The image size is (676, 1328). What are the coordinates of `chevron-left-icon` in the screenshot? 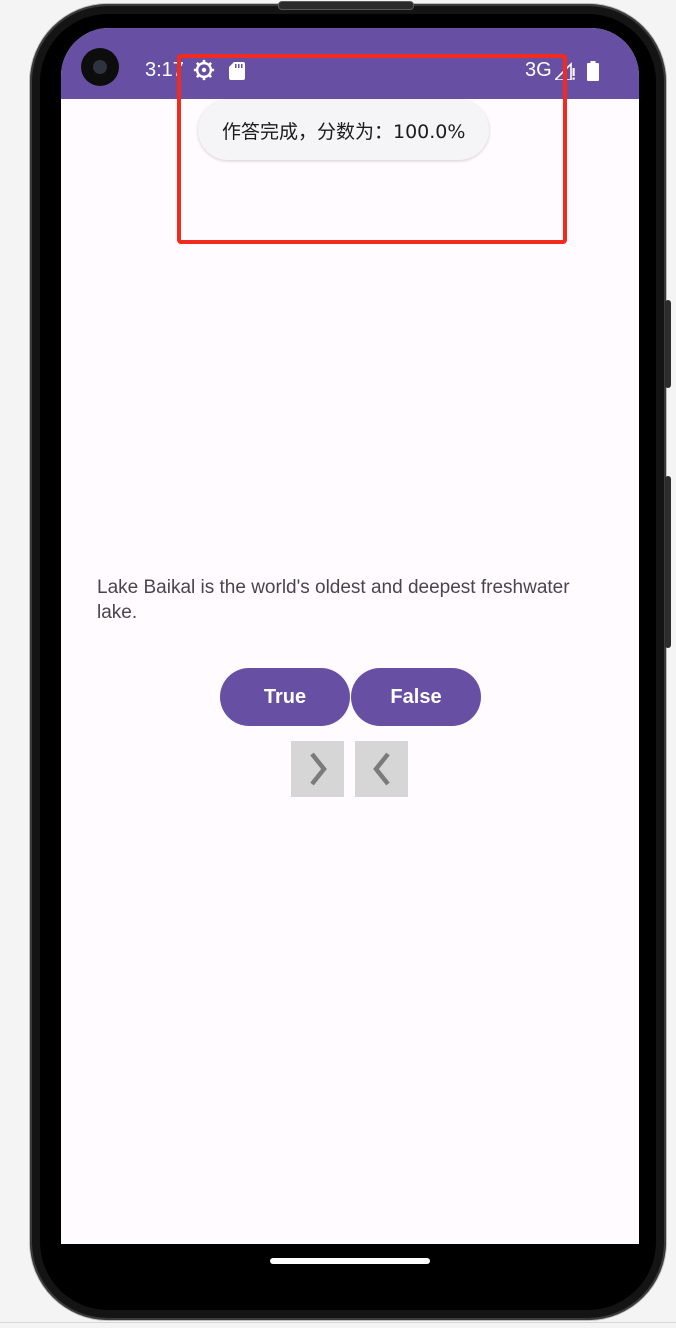 It's located at (381, 769).